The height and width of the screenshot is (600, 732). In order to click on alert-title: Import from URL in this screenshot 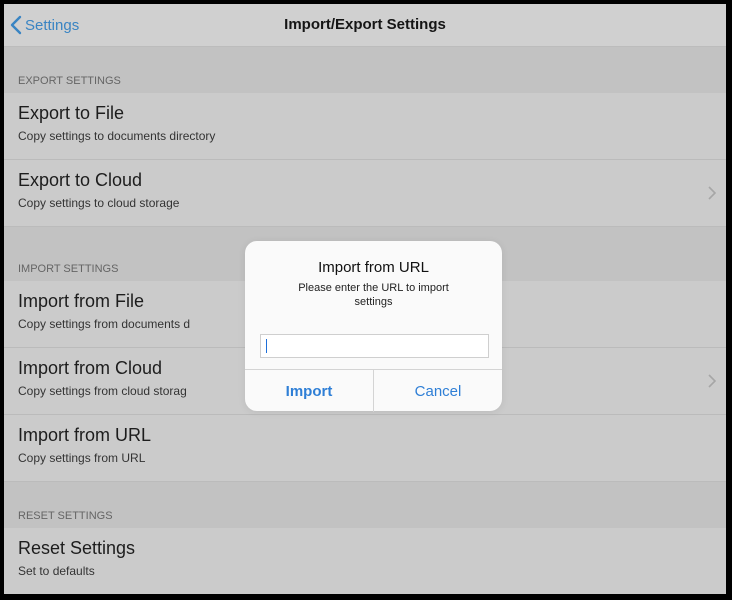, I will do `click(373, 267)`.